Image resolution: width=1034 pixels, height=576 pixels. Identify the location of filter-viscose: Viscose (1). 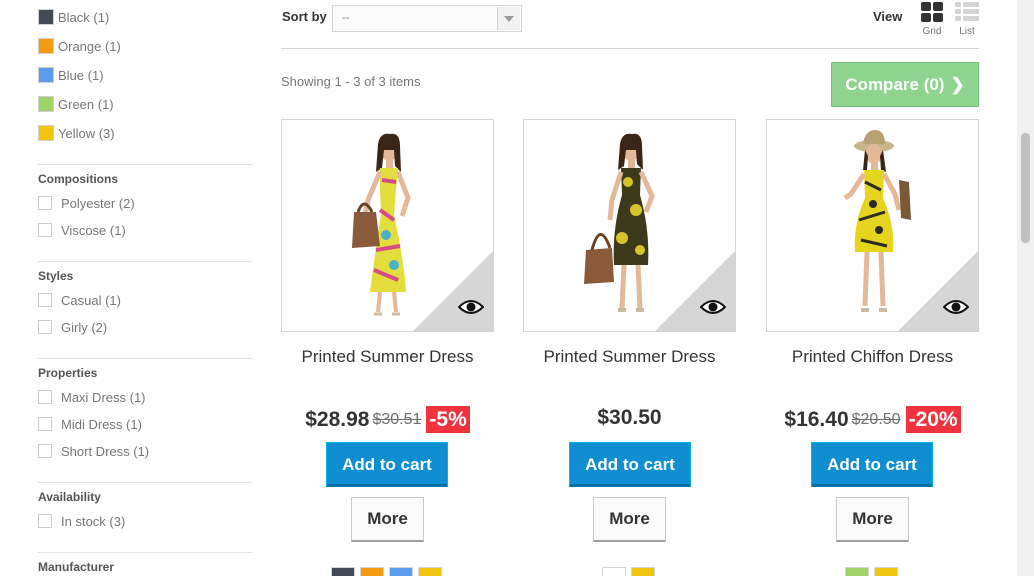
(82, 230).